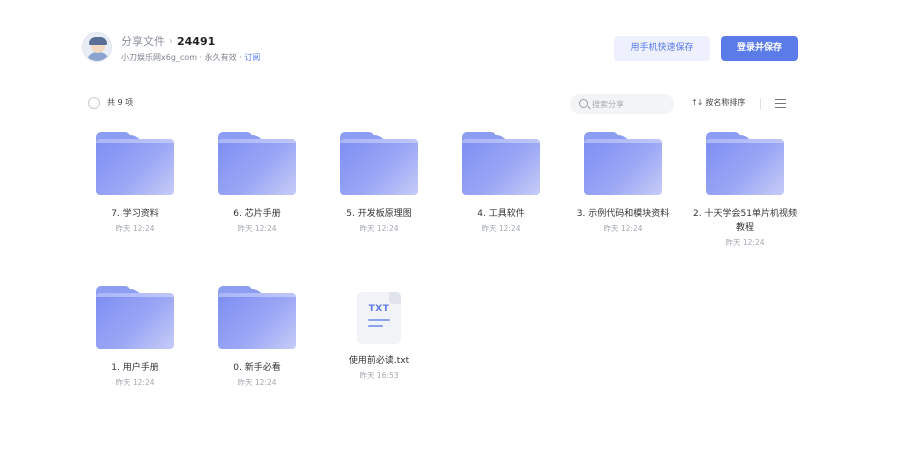 This screenshot has width=900, height=462. What do you see at coordinates (257, 214) in the screenshot?
I see `item-name: 6. 芯片手册` at bounding box center [257, 214].